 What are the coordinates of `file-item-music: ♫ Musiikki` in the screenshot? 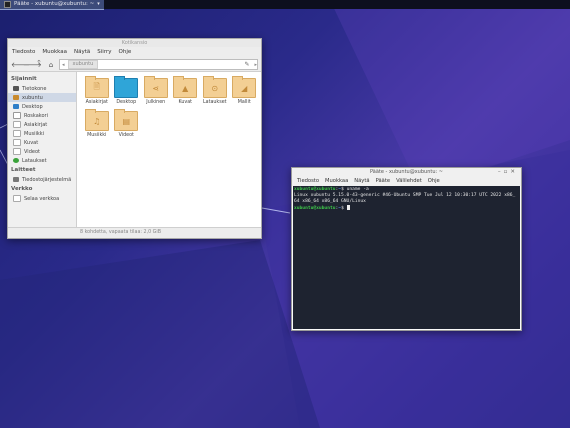 It's located at (97, 123).